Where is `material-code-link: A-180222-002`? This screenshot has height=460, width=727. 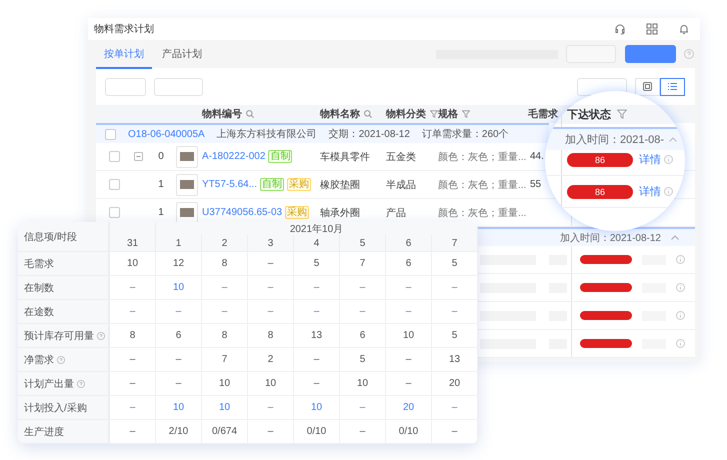
material-code-link: A-180222-002 is located at coordinates (234, 156).